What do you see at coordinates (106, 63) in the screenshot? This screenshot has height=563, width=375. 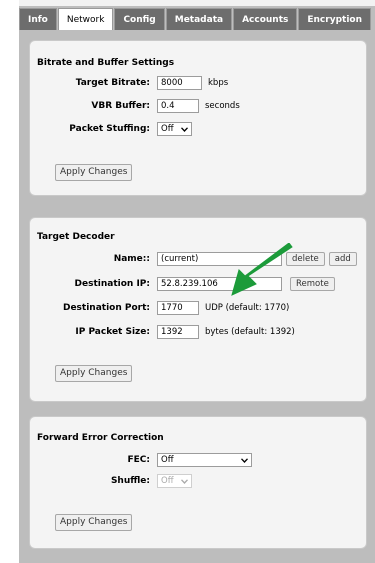 I see `panel-title: Bitrate and Buffer Settings` at bounding box center [106, 63].